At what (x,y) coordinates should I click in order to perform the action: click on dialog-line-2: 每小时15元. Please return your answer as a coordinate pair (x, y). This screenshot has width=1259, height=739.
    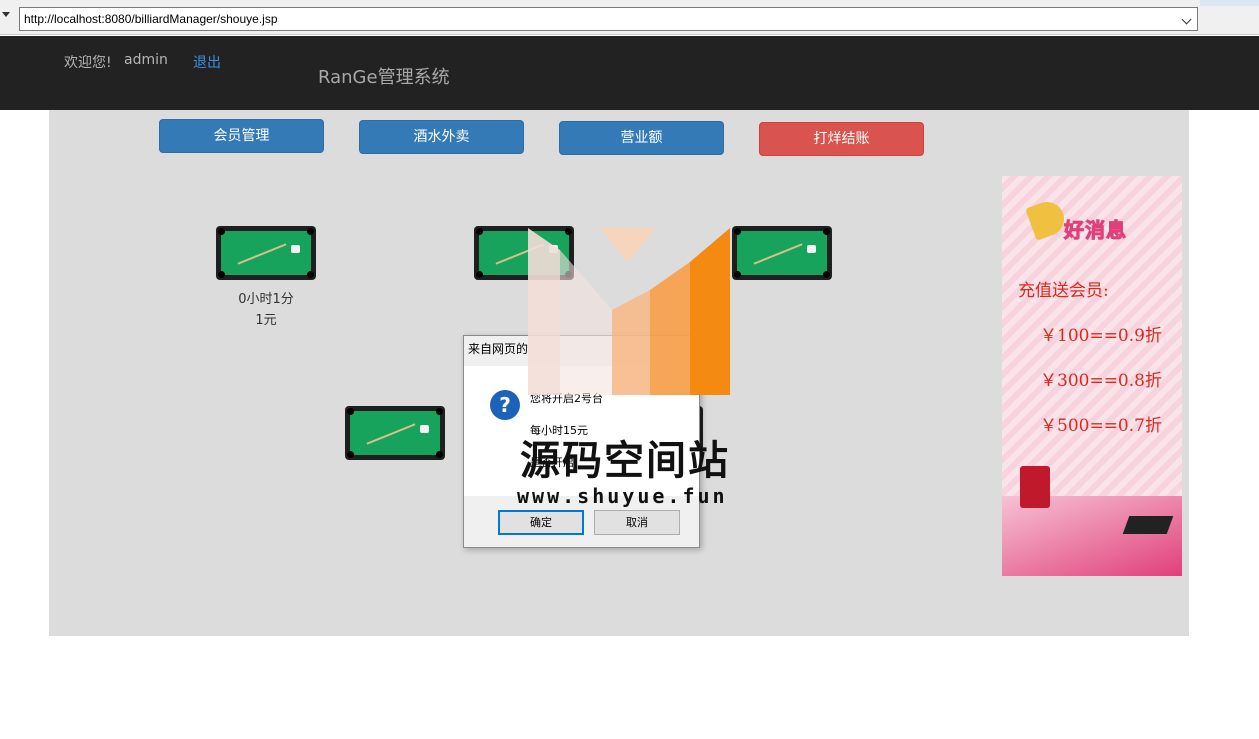
    Looking at the image, I should click on (559, 430).